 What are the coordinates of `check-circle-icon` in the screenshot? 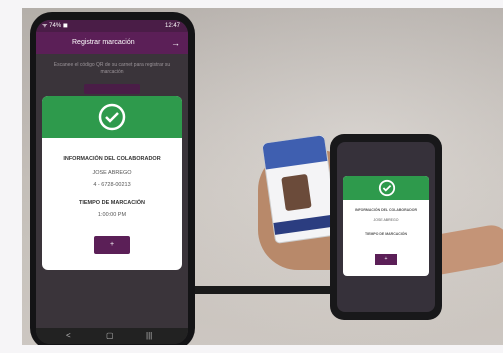 It's located at (112, 117).